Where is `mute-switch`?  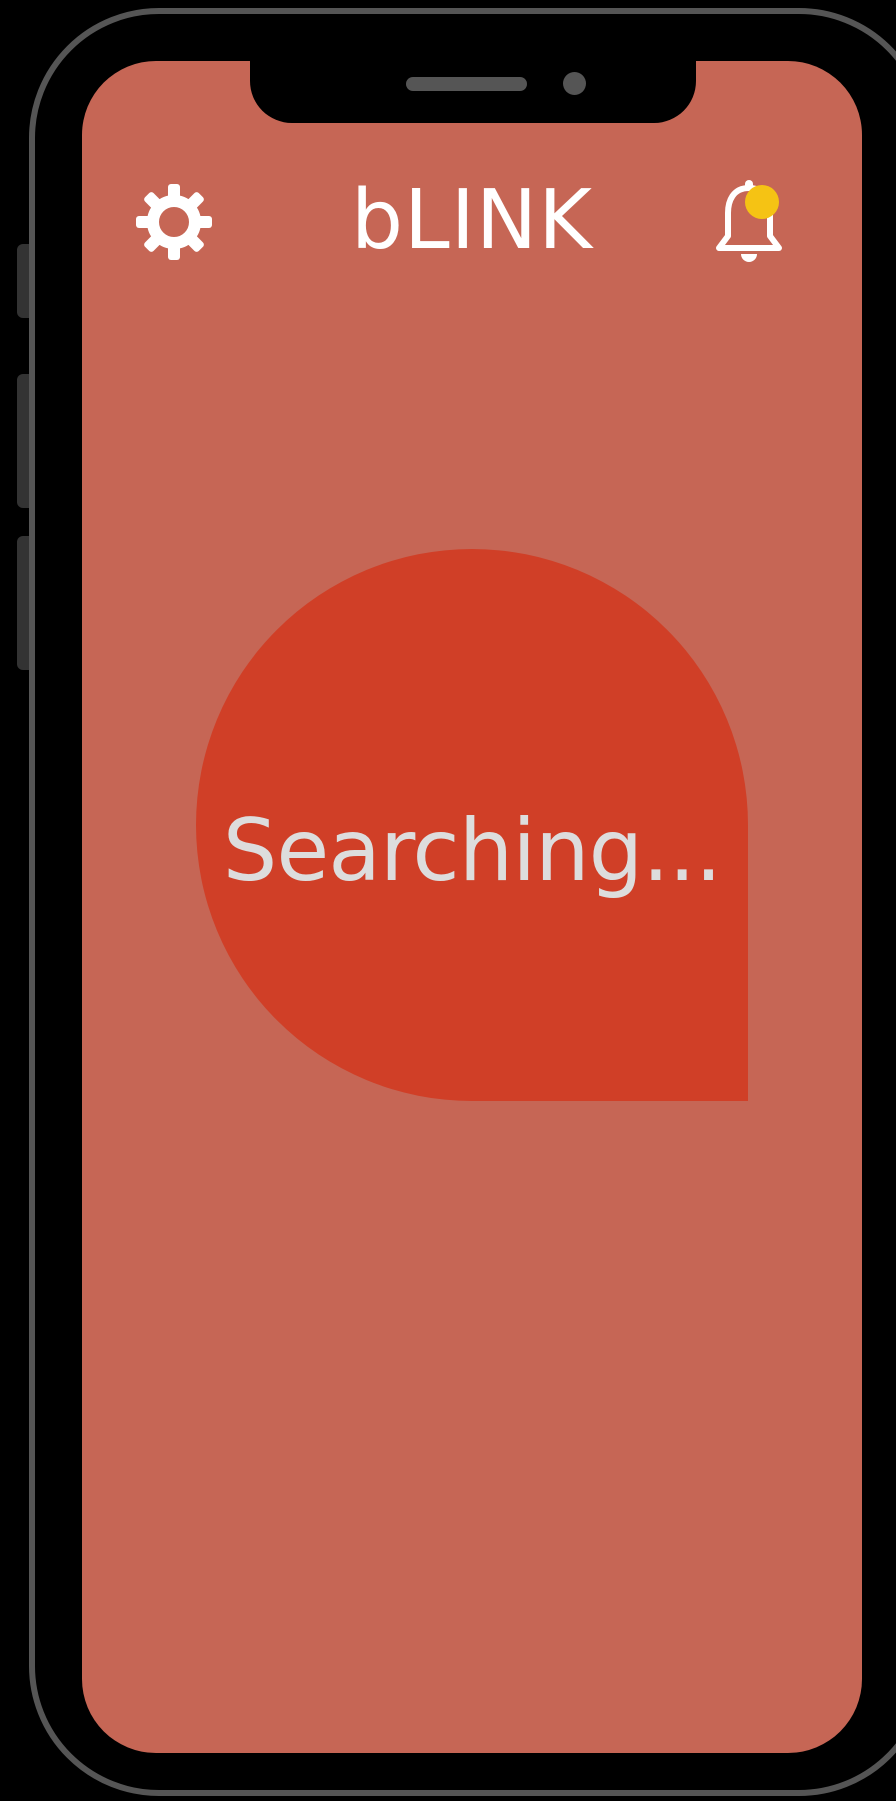 mute-switch is located at coordinates (23, 281).